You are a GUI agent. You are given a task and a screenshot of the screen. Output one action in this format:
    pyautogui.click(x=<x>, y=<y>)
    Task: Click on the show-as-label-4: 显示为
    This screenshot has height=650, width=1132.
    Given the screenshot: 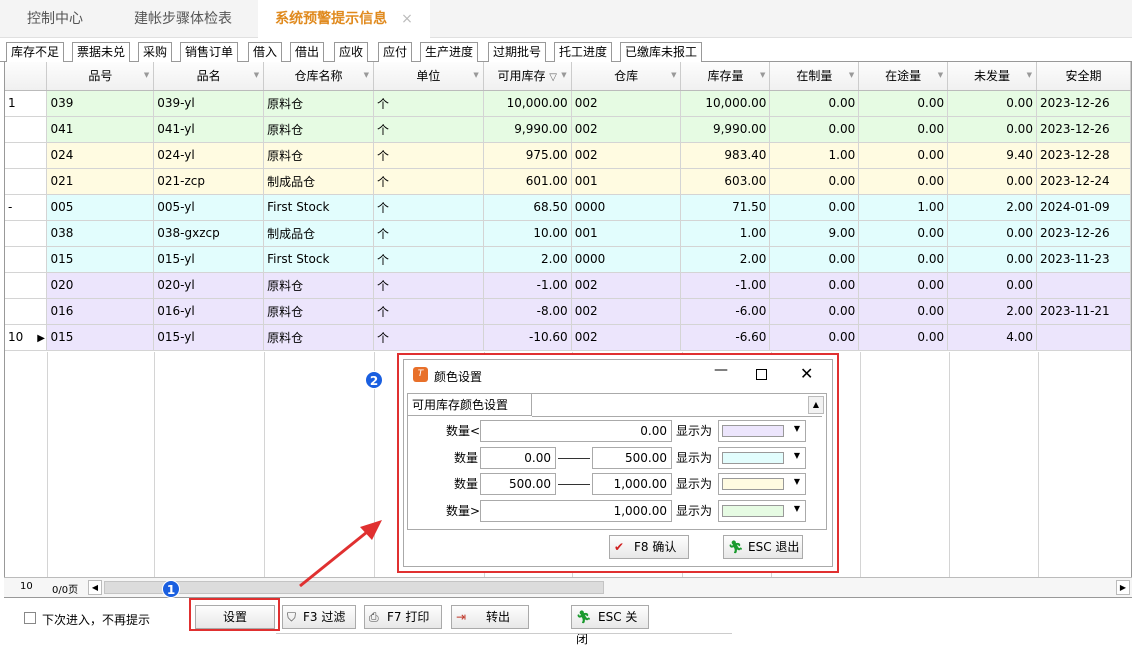 What is the action you would take?
    pyautogui.click(x=694, y=511)
    